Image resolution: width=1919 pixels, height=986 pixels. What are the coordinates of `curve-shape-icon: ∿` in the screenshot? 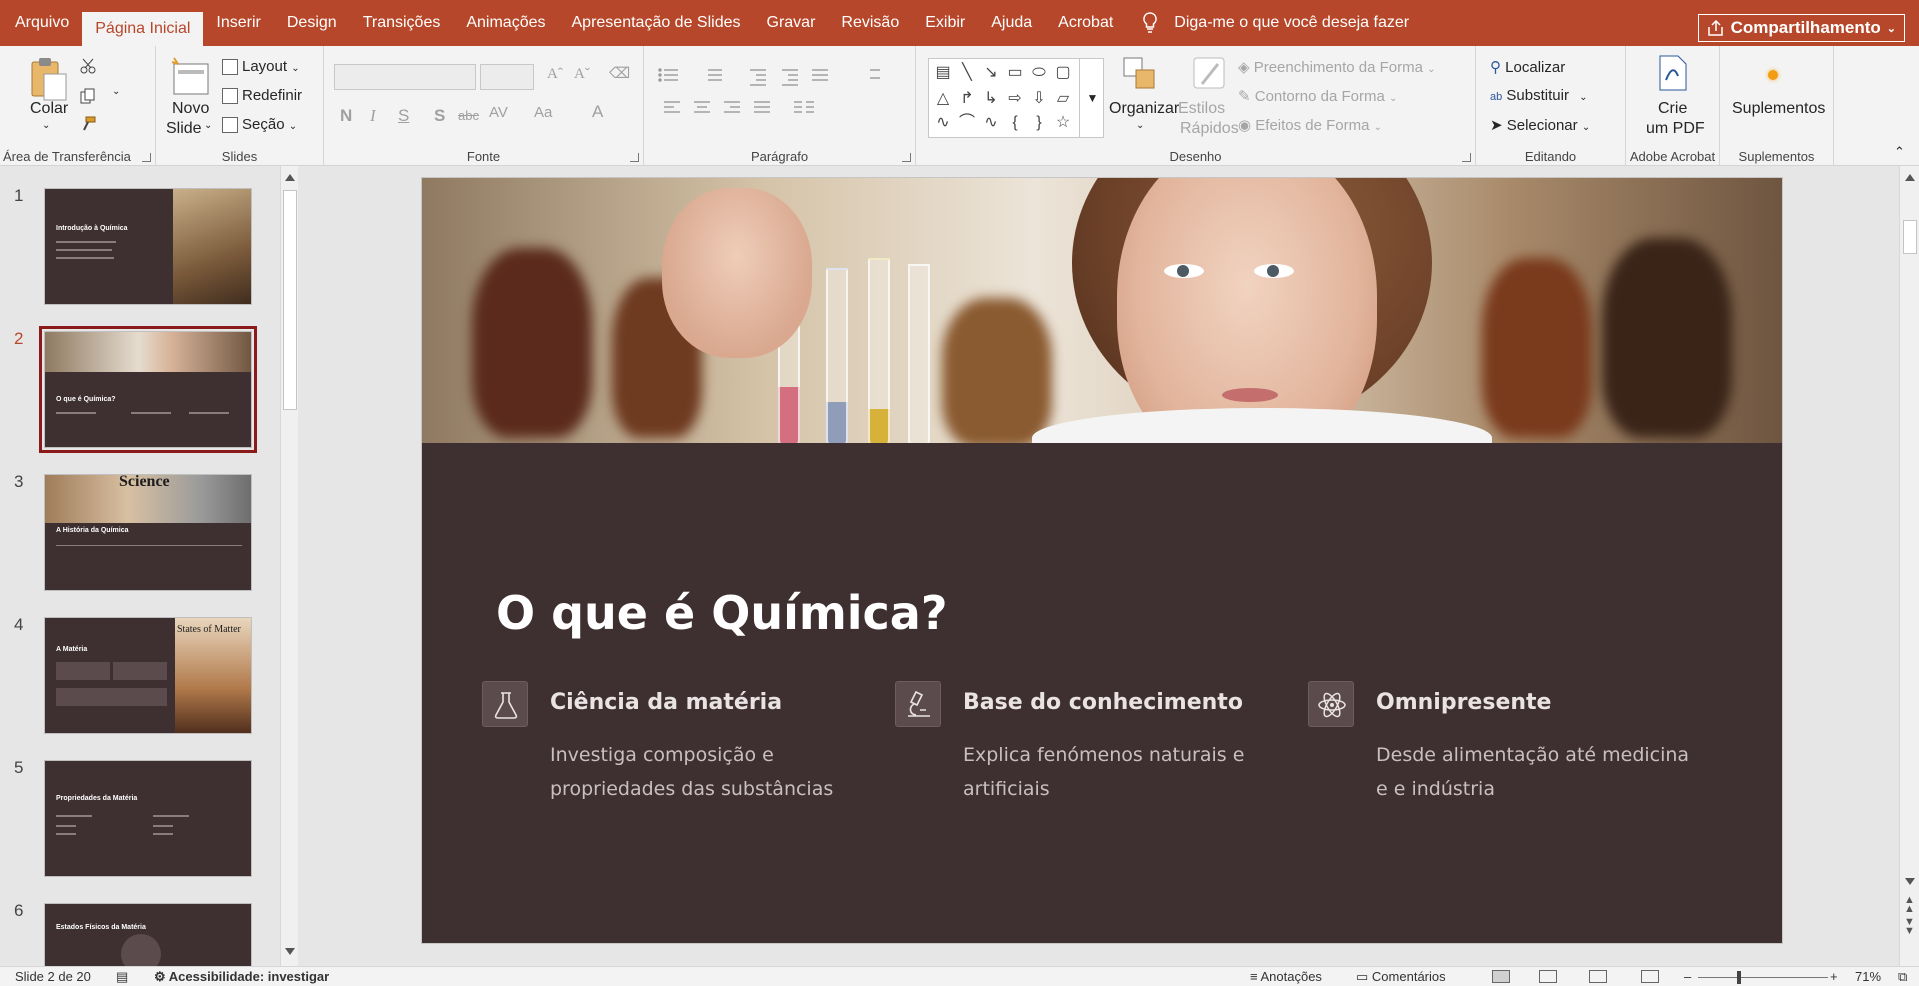 It's located at (991, 123).